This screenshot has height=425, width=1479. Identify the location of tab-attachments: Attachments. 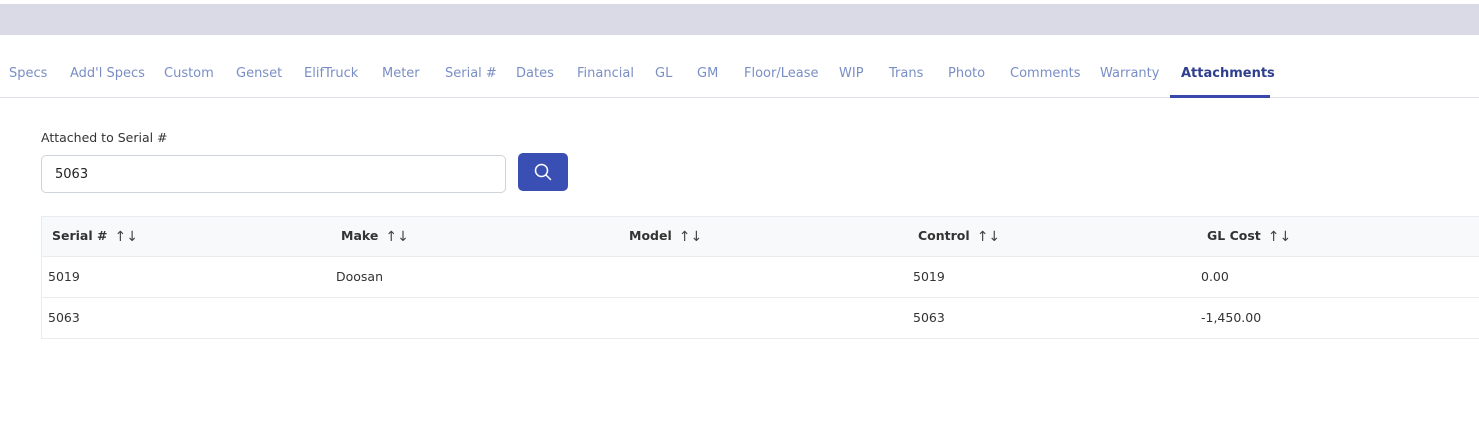
(1228, 74).